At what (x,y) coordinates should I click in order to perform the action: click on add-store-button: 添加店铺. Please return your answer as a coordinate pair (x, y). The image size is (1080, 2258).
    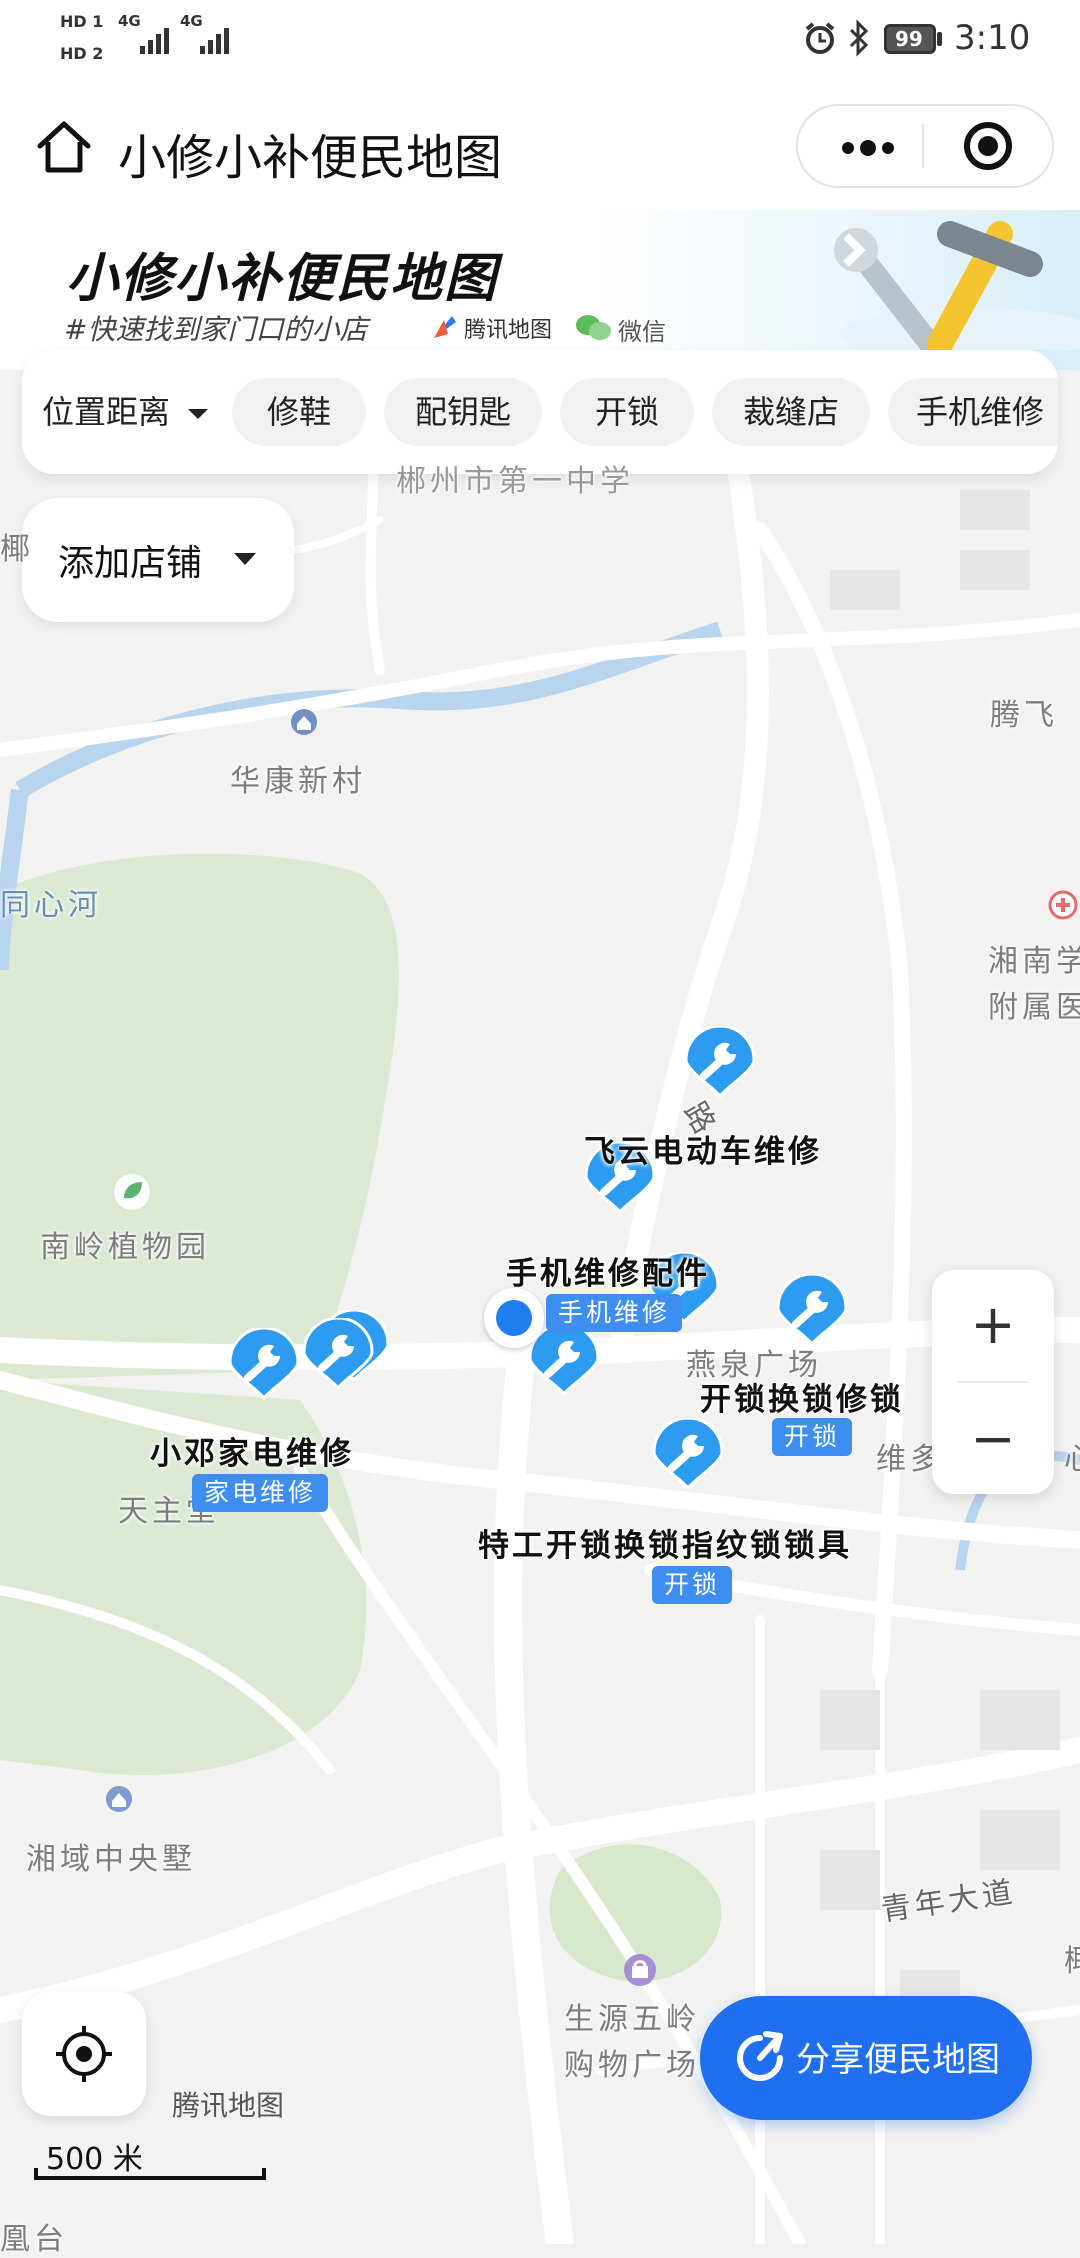
    Looking at the image, I should click on (158, 560).